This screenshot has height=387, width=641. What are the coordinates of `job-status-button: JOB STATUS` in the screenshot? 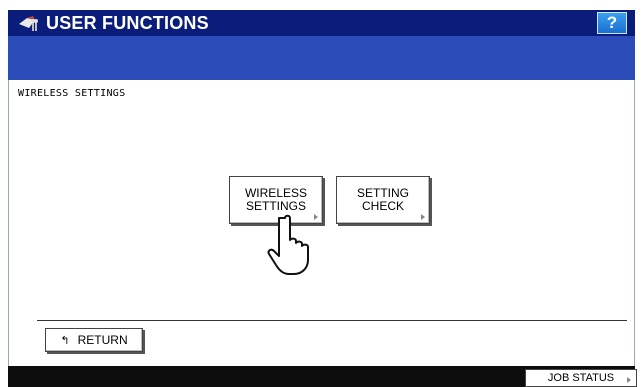 It's located at (581, 378).